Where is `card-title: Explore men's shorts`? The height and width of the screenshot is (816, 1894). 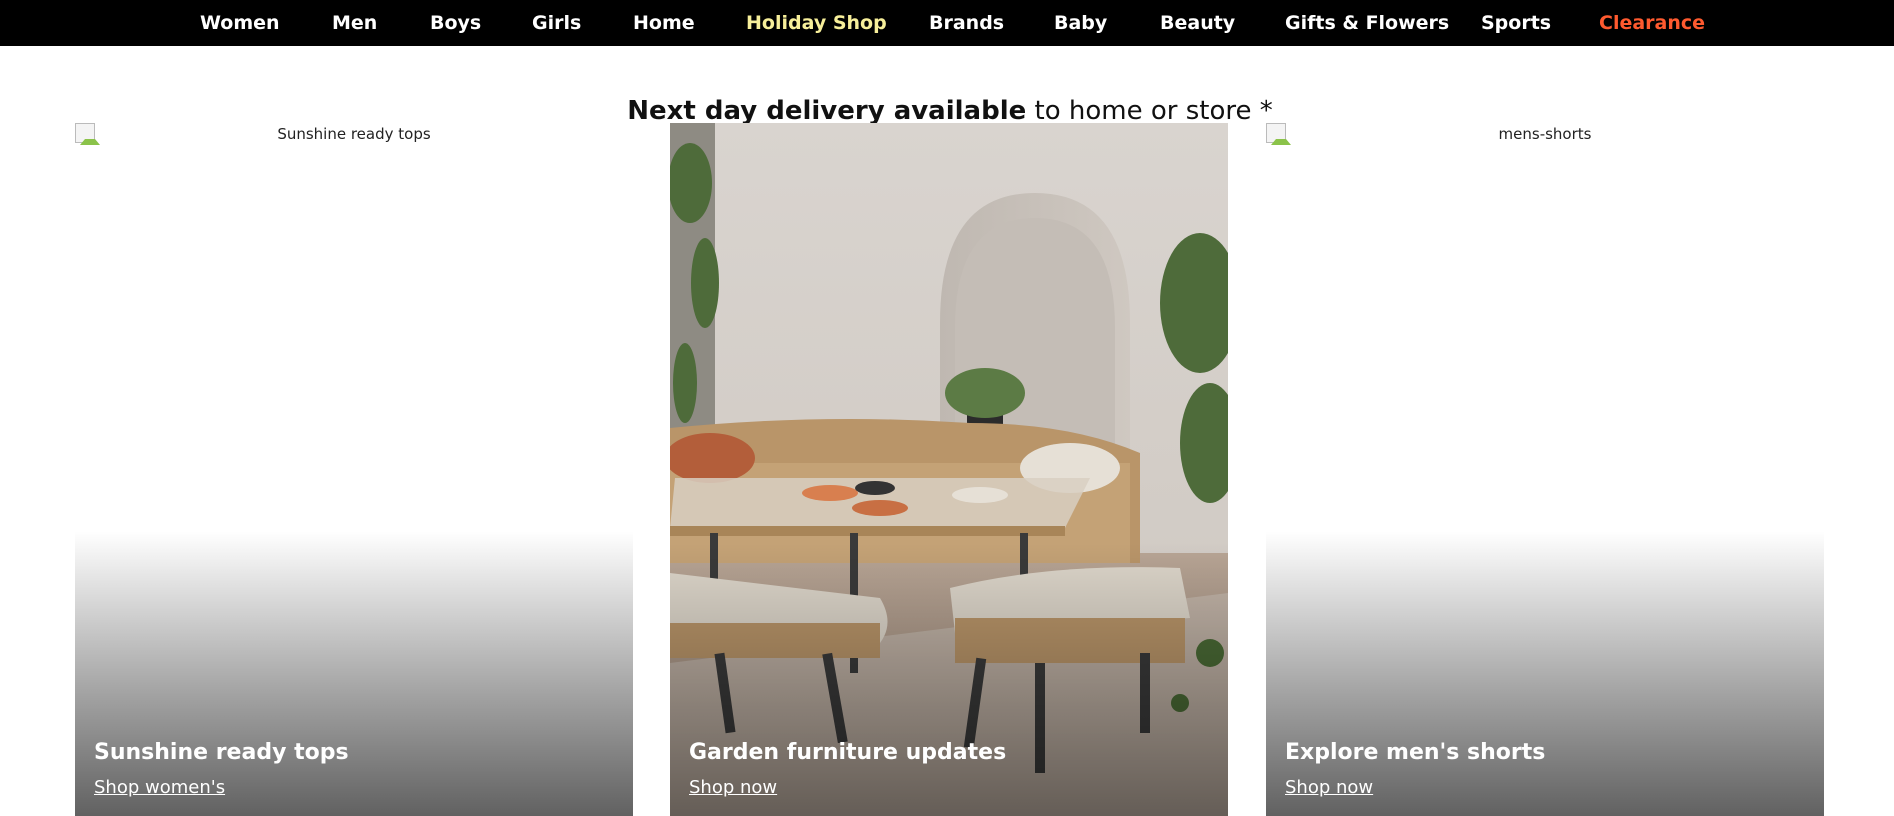
card-title: Explore men's shorts is located at coordinates (1415, 752).